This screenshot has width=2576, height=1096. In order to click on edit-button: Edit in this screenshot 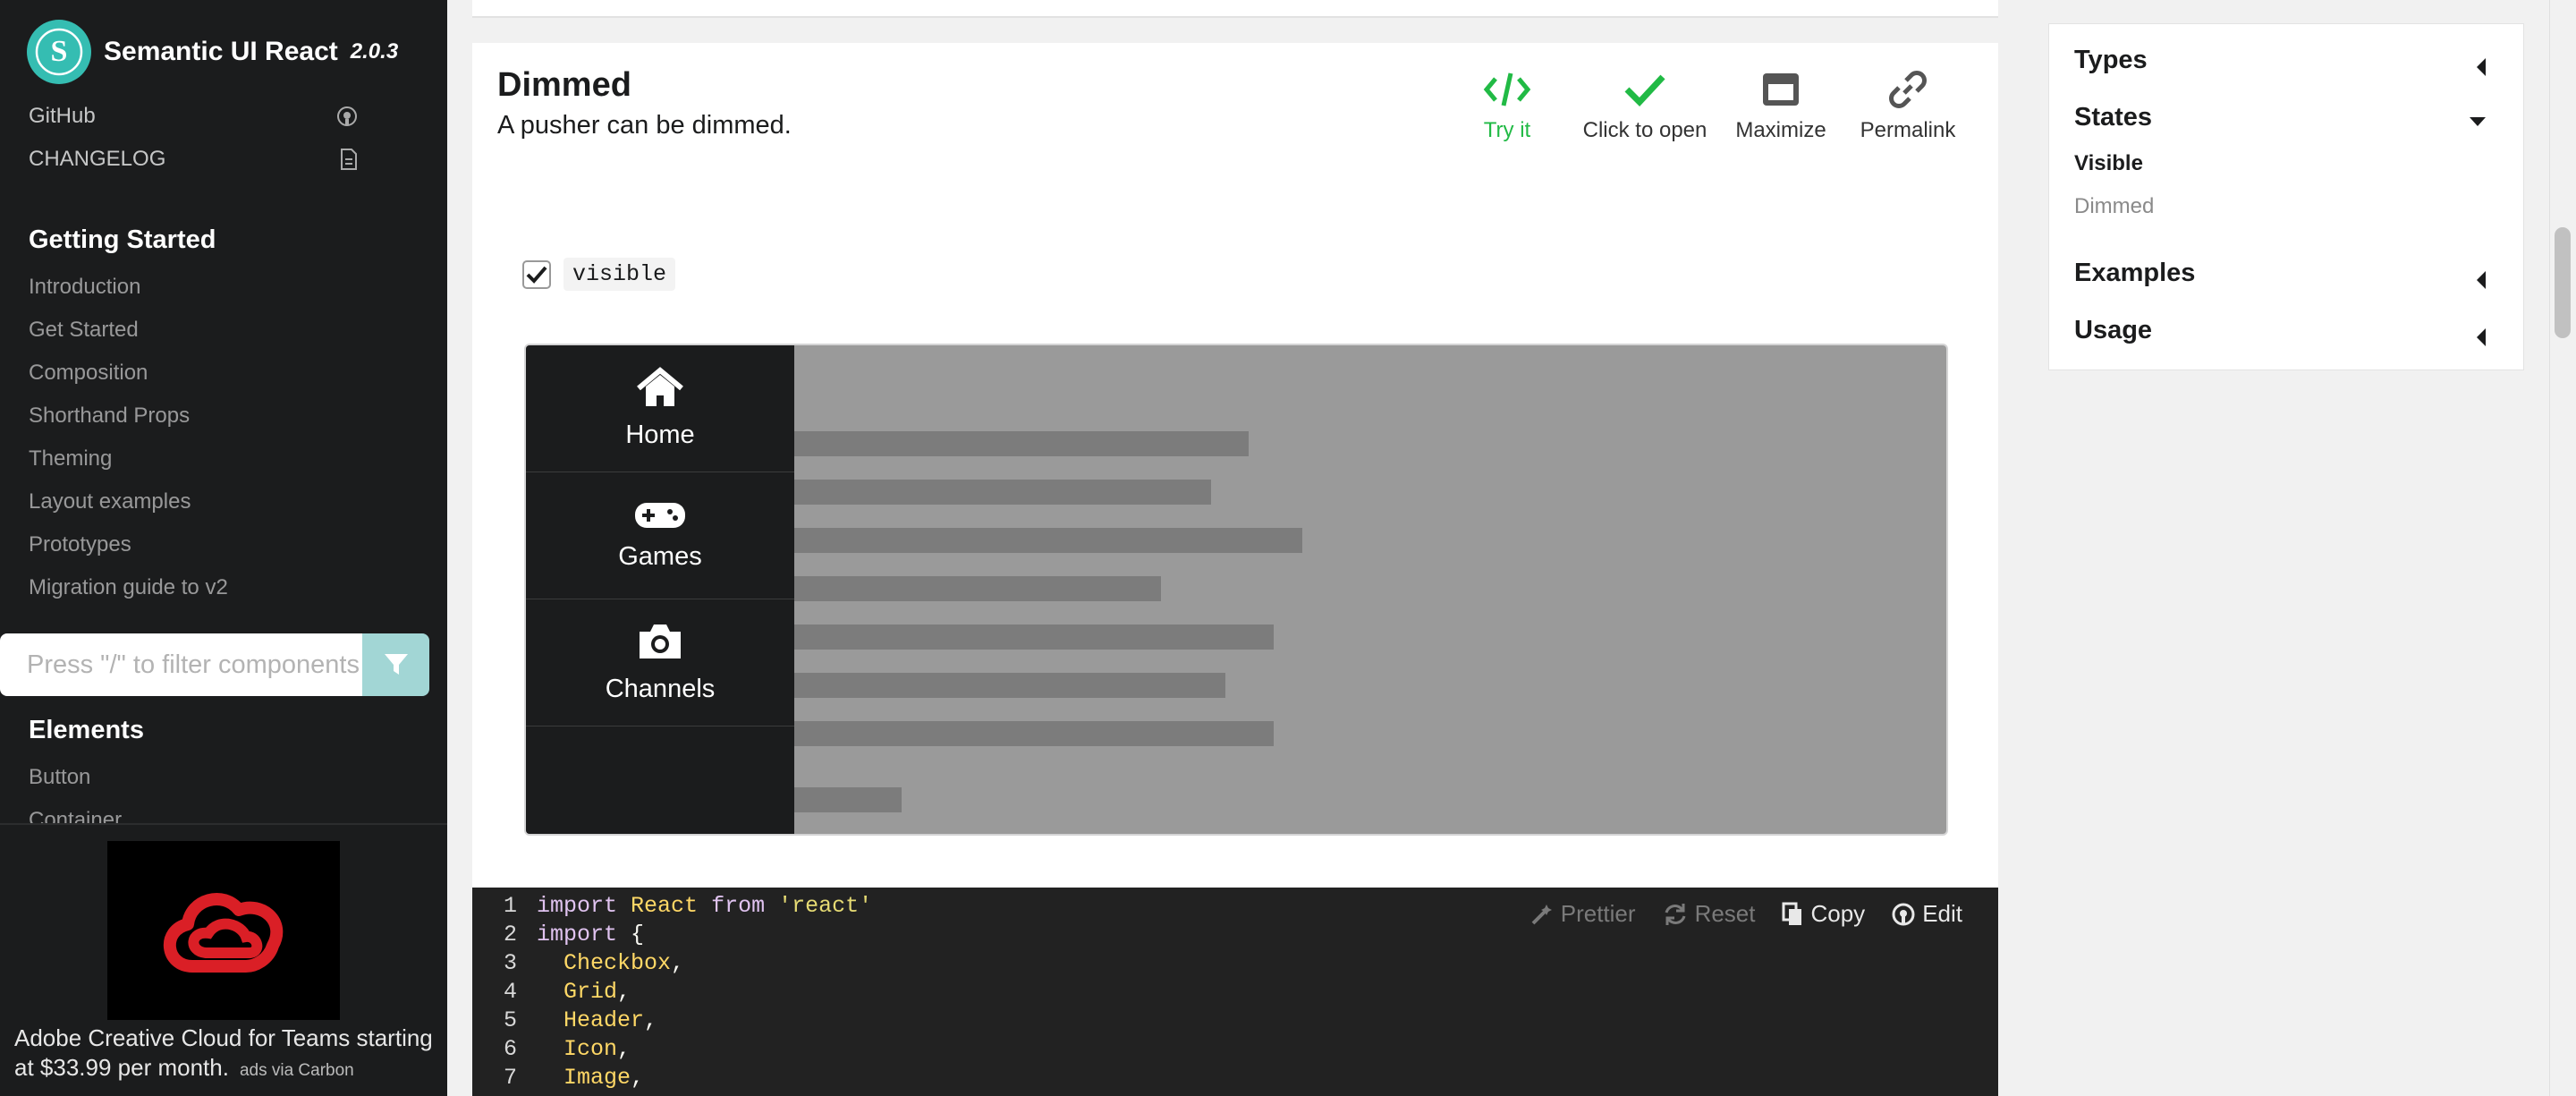, I will do `click(1927, 914)`.